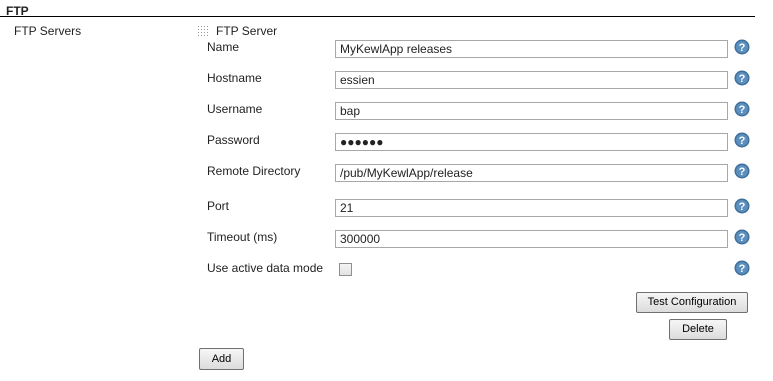 The width and height of the screenshot is (773, 381). Describe the element at coordinates (223, 47) in the screenshot. I see `name-label: Name` at that location.